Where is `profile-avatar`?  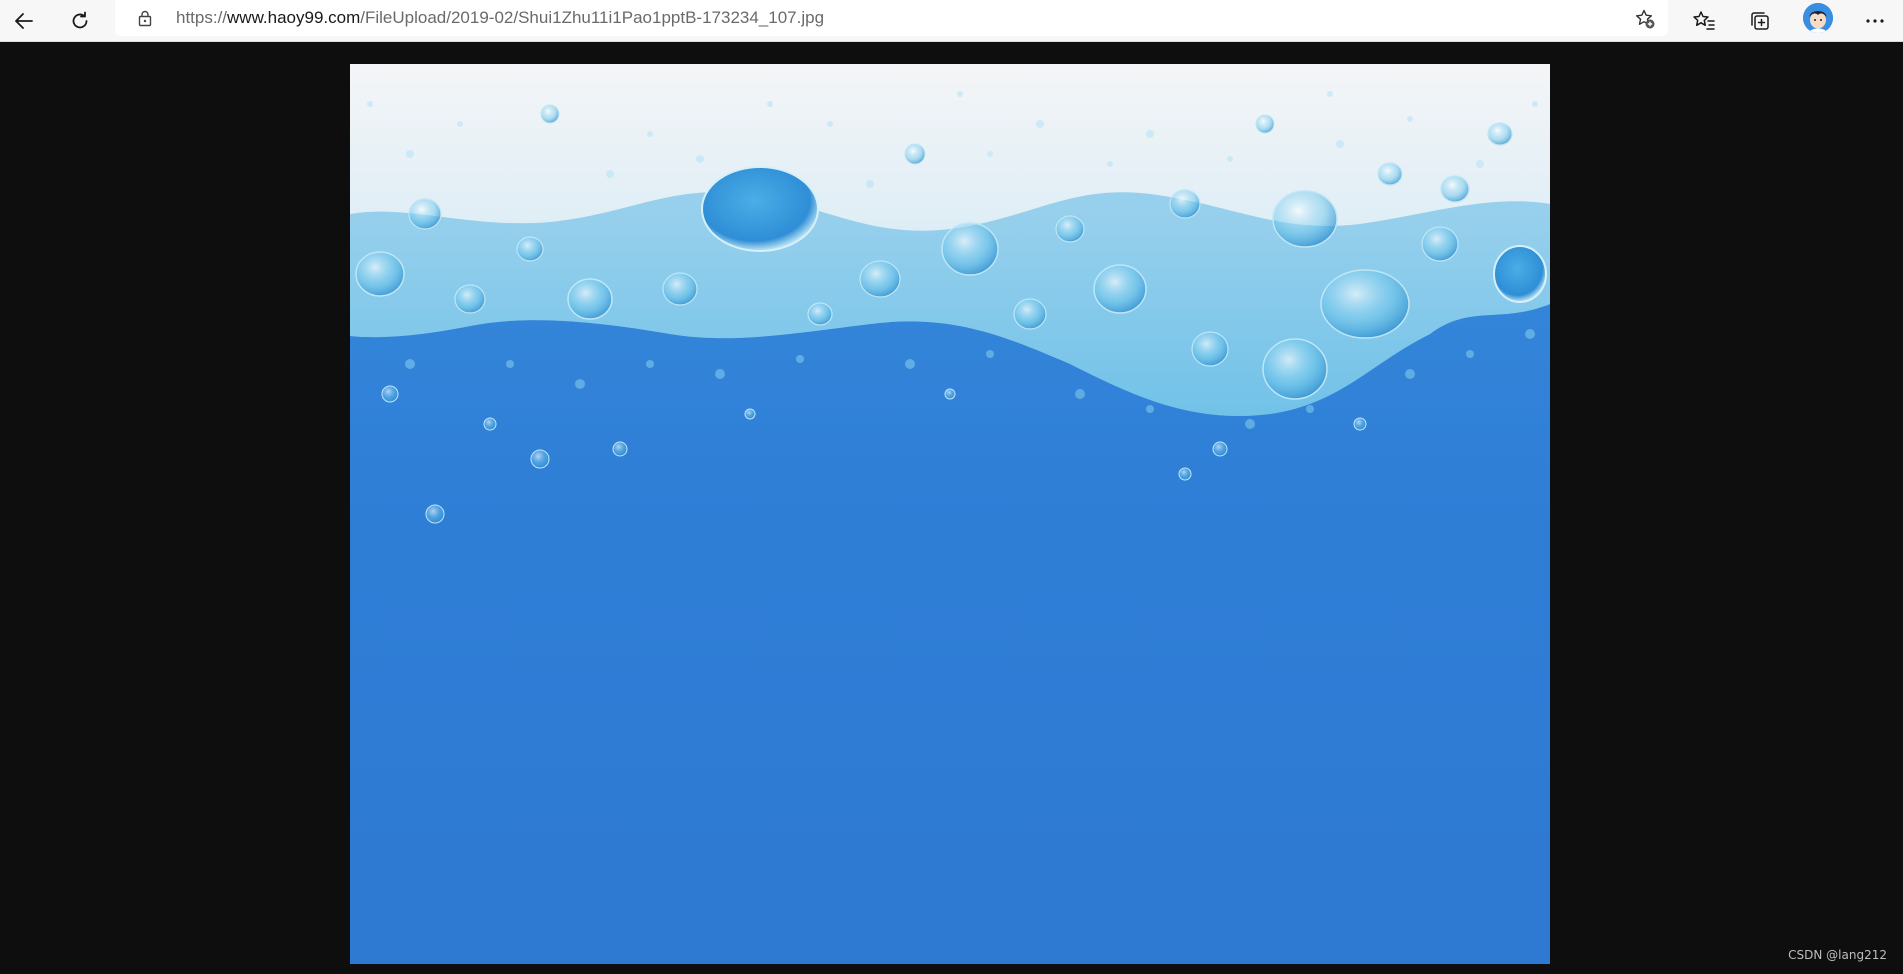
profile-avatar is located at coordinates (1818, 18).